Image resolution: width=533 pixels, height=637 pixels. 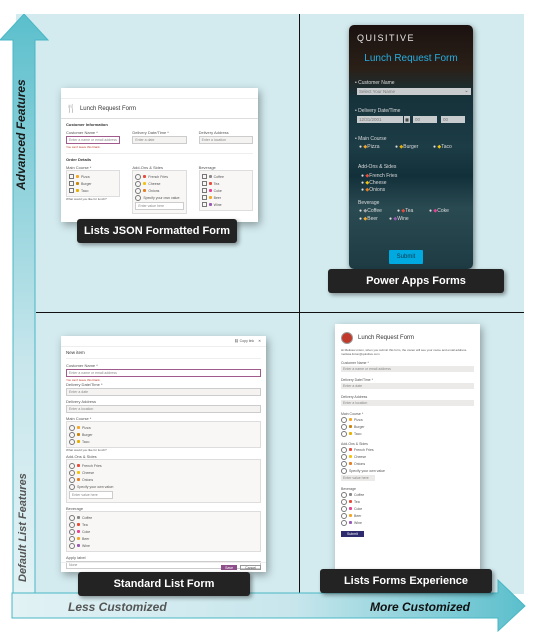 What do you see at coordinates (420, 607) in the screenshot?
I see `more-customized-label: More Customized` at bounding box center [420, 607].